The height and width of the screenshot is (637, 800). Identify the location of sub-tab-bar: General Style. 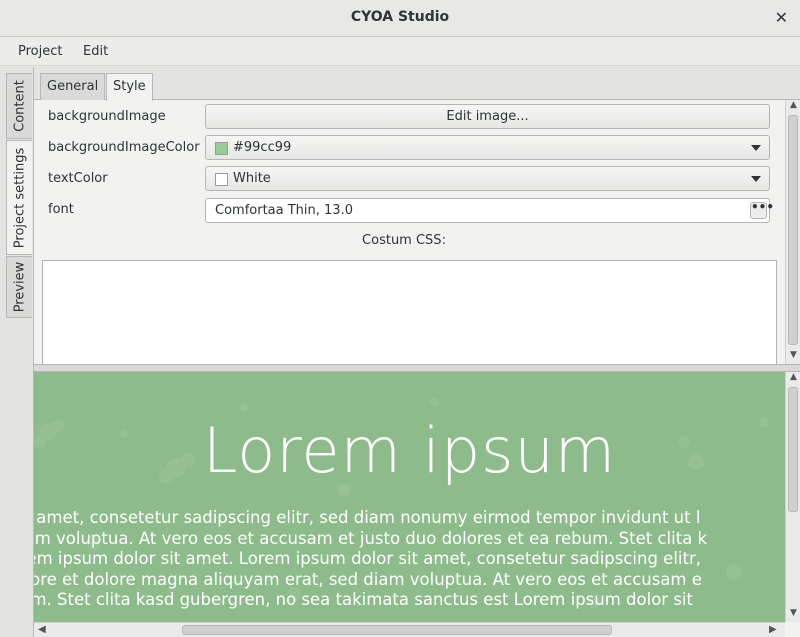
(417, 84).